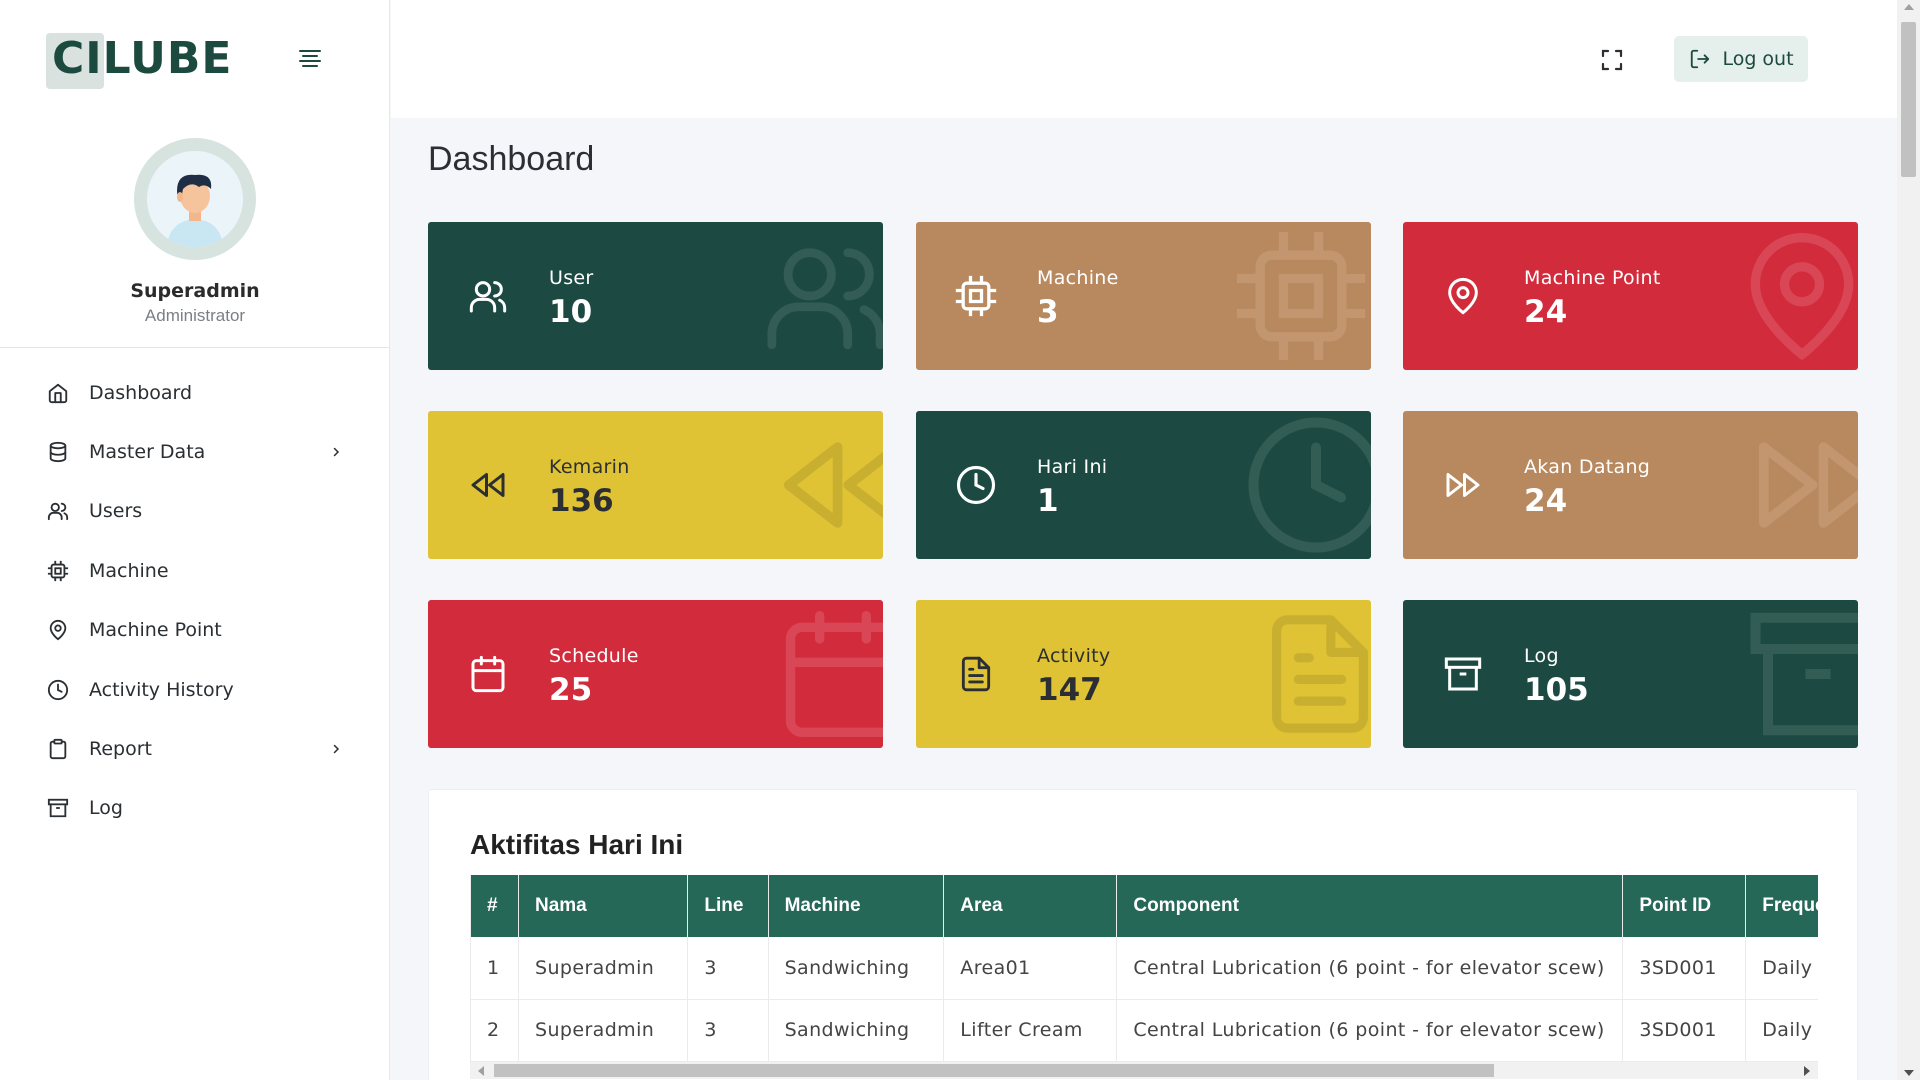 Image resolution: width=1920 pixels, height=1080 pixels. What do you see at coordinates (728, 906) in the screenshot?
I see `column-header: Line` at bounding box center [728, 906].